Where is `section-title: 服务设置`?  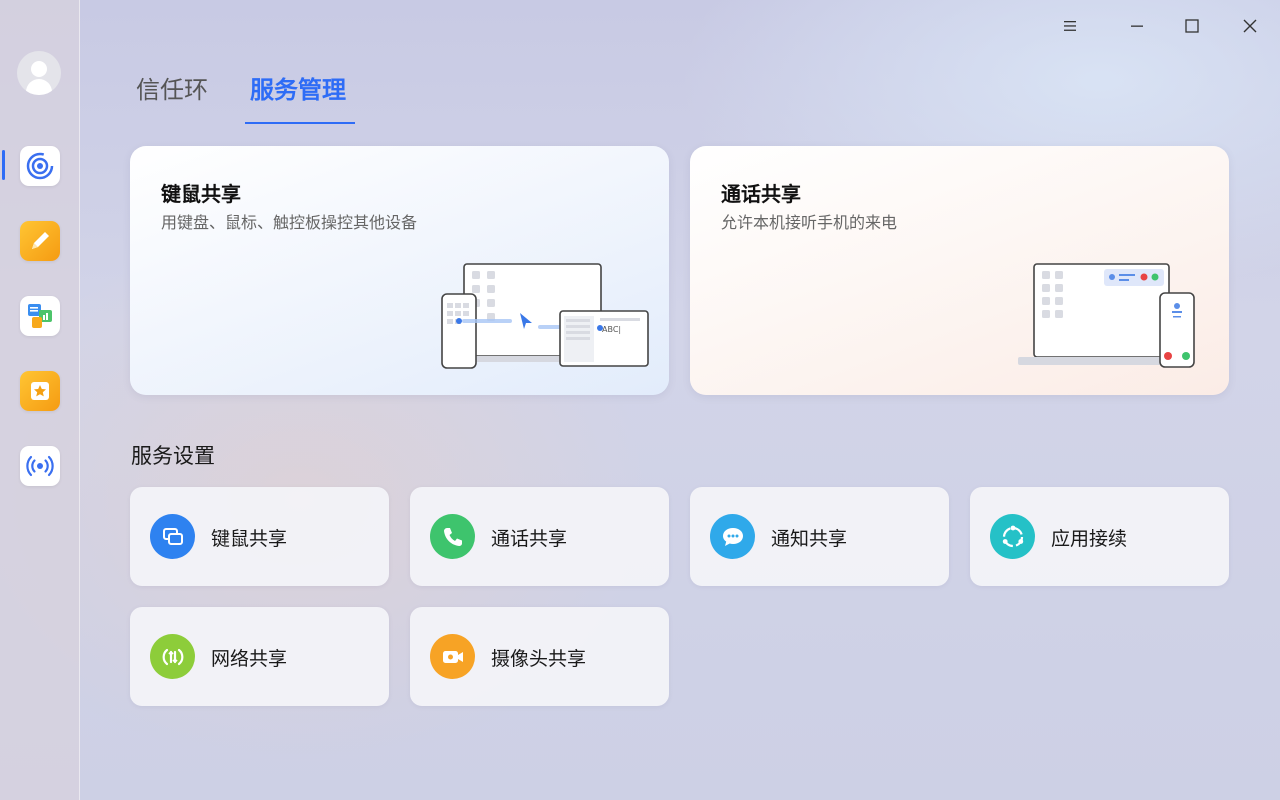 section-title: 服务设置 is located at coordinates (173, 456).